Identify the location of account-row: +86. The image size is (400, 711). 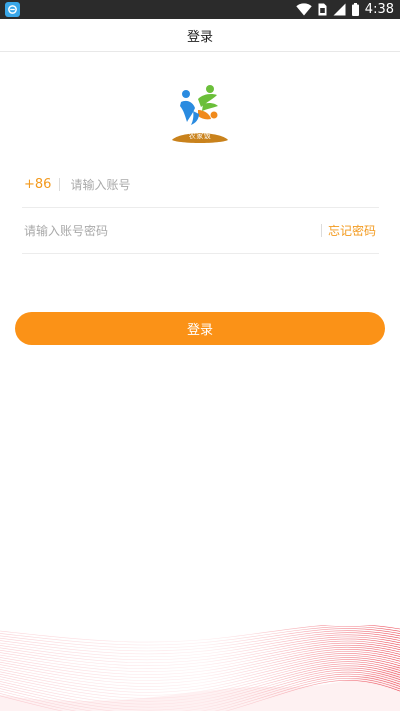
(200, 185).